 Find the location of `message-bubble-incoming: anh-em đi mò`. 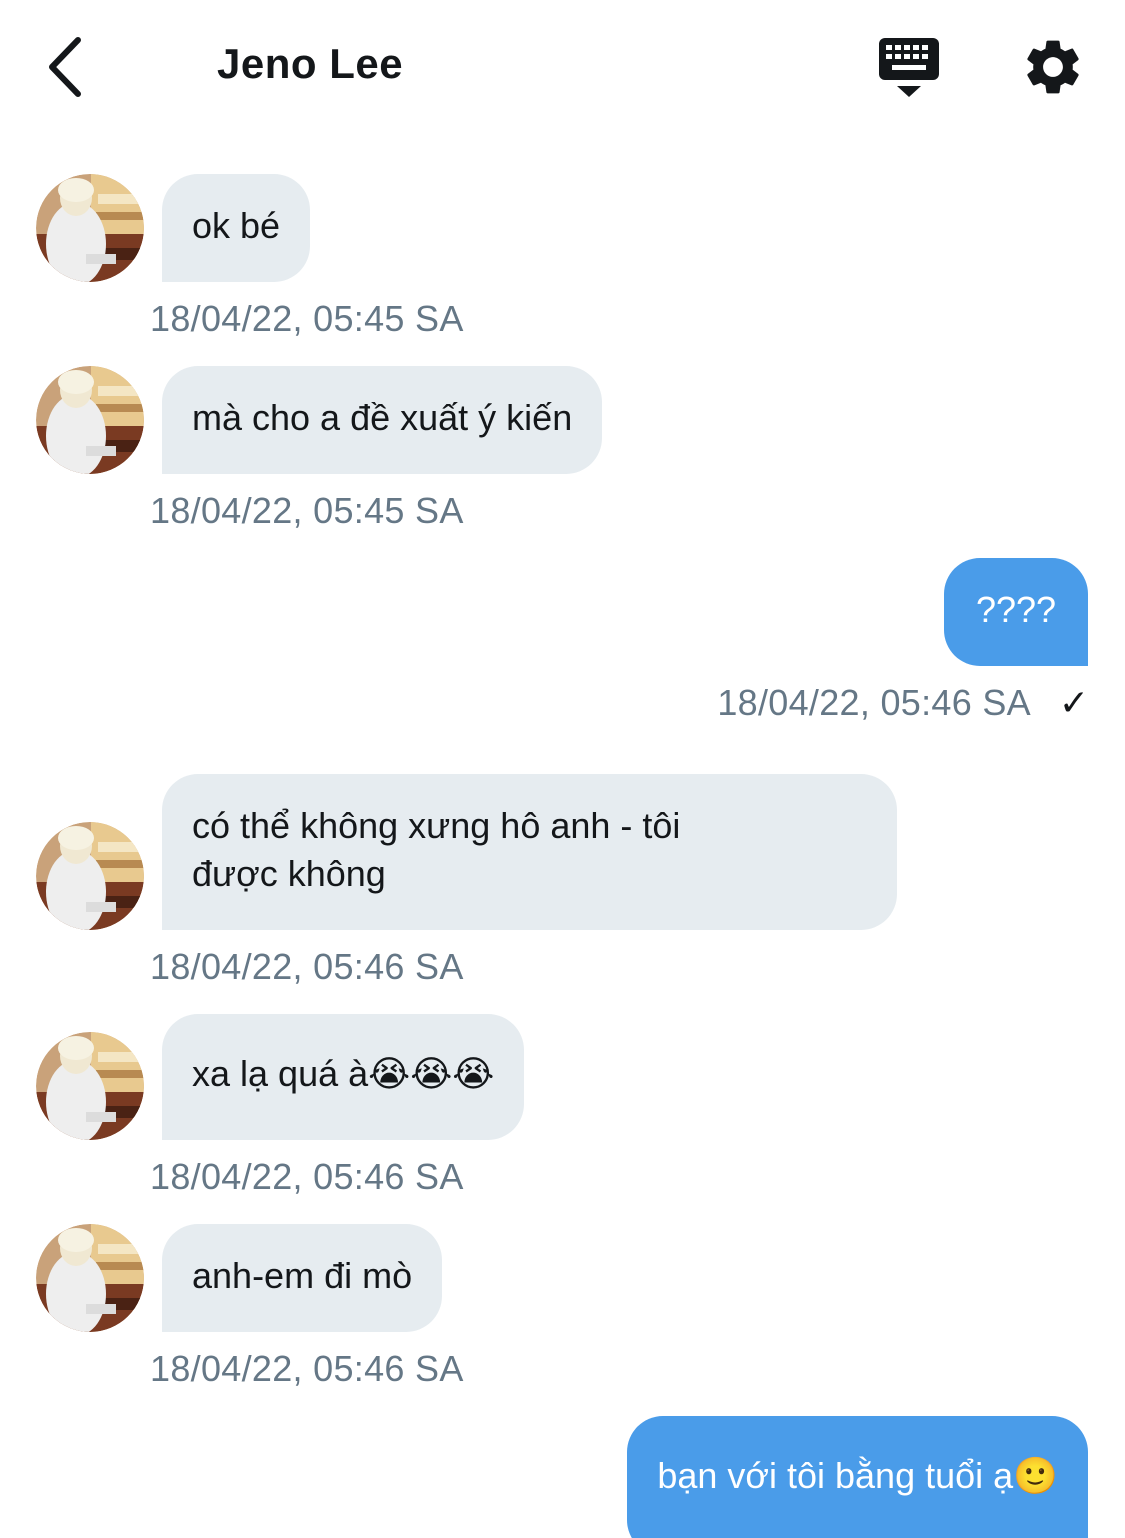

message-bubble-incoming: anh-em đi mò is located at coordinates (302, 1278).